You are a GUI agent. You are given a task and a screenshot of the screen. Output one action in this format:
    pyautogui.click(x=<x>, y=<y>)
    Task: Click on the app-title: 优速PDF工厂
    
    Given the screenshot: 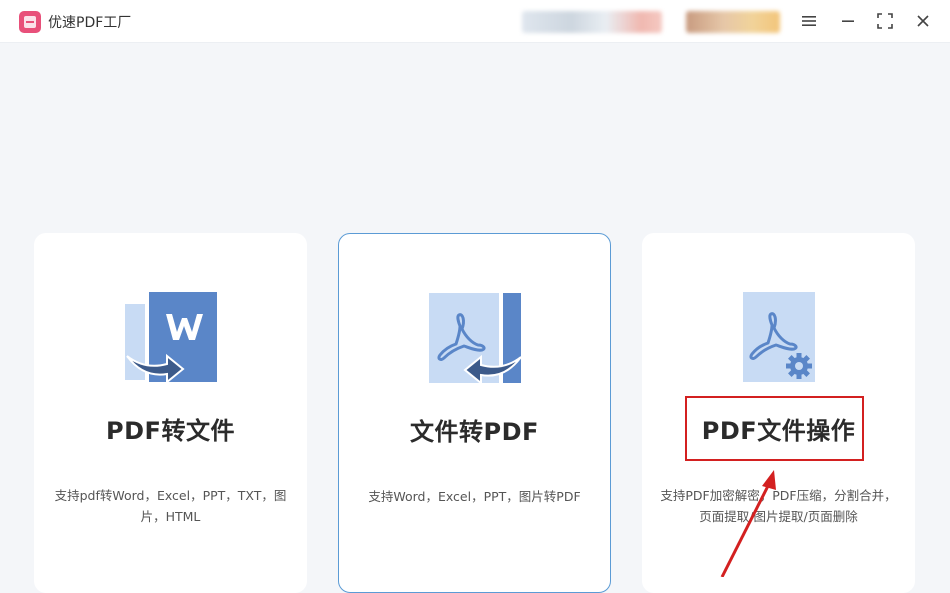 What is the action you would take?
    pyautogui.click(x=90, y=23)
    